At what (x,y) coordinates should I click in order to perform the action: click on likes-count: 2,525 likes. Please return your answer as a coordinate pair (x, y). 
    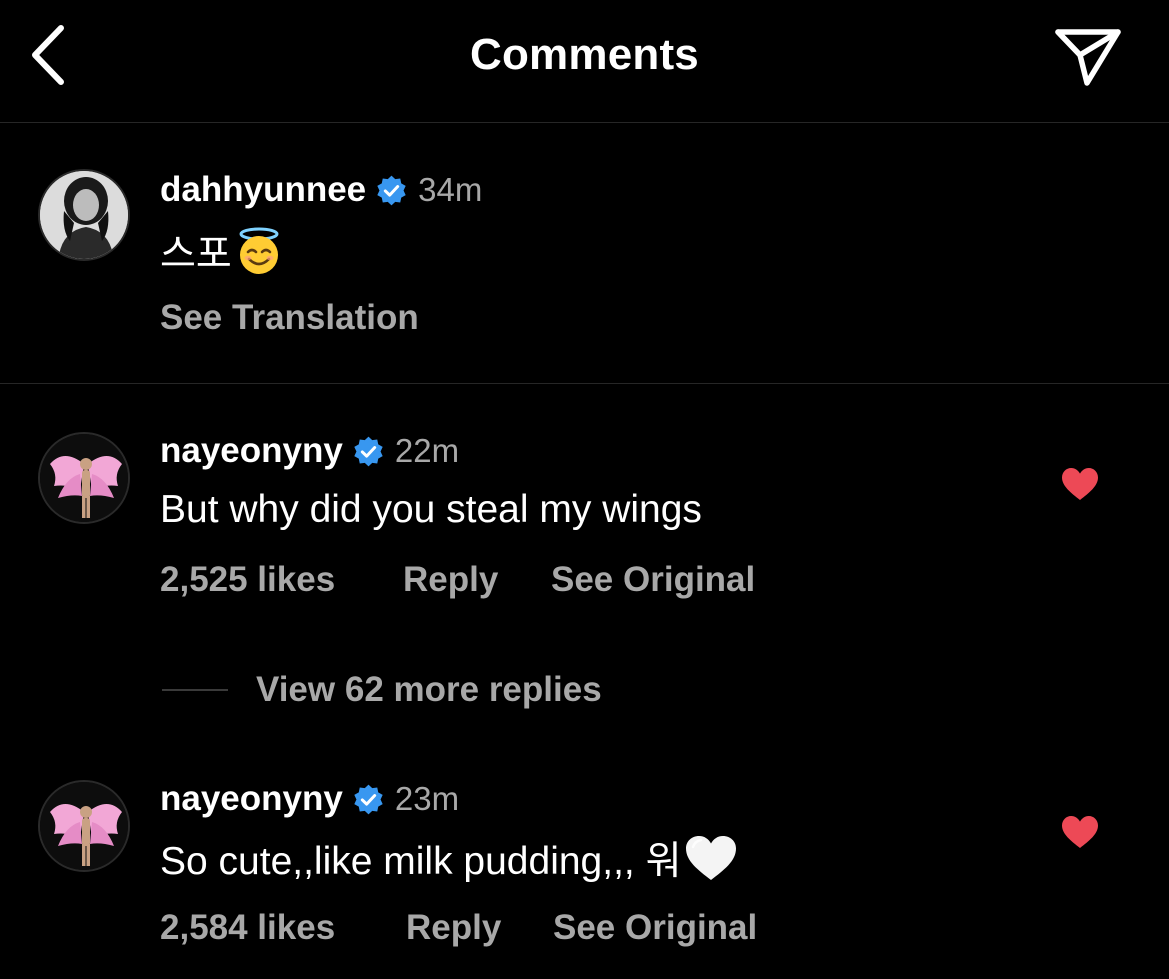
    Looking at the image, I should click on (247, 580).